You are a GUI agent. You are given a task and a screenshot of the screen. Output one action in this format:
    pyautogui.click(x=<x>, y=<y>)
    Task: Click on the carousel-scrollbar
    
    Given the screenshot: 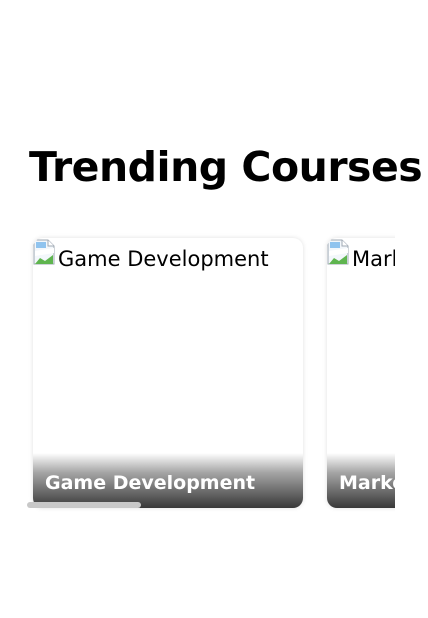 What is the action you would take?
    pyautogui.click(x=211, y=505)
    